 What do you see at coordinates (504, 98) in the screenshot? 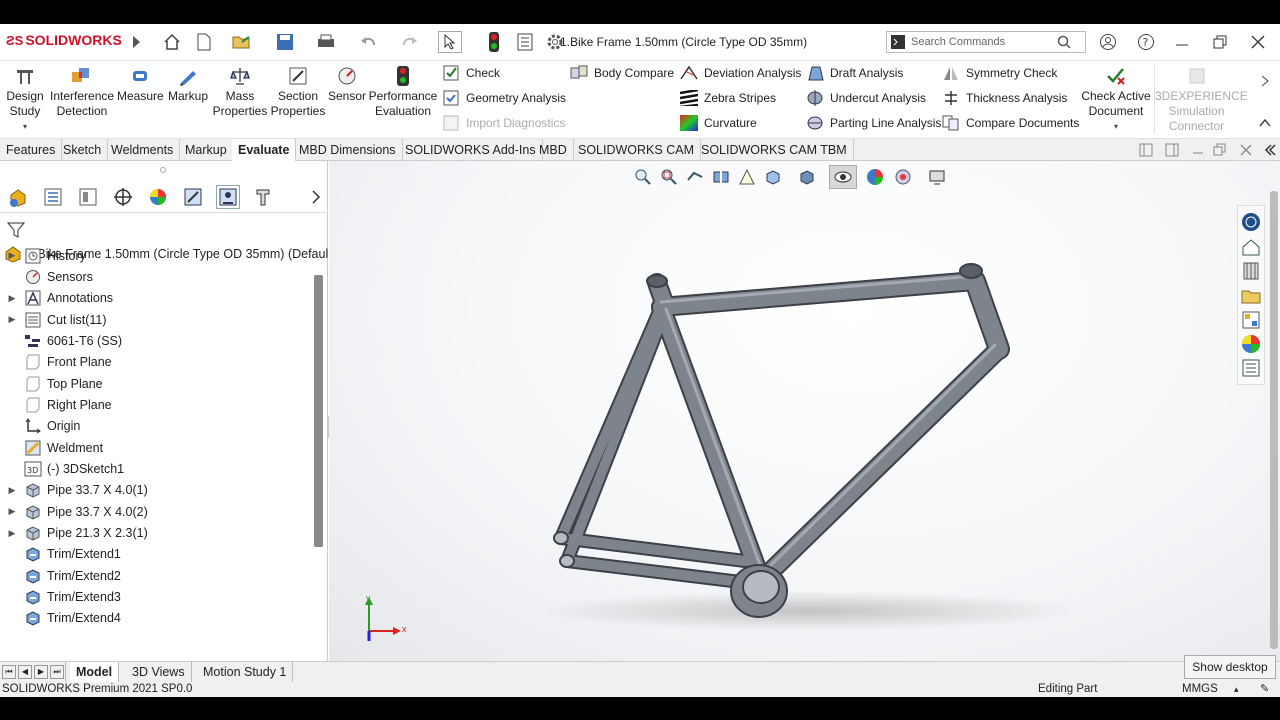
I see `geometry-analysis-button: Geometry Analysis` at bounding box center [504, 98].